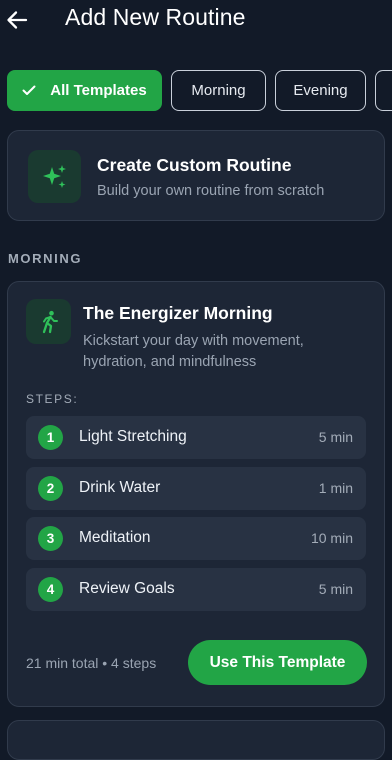 This screenshot has height=760, width=392. I want to click on arrow-left-icon, so click(17, 20).